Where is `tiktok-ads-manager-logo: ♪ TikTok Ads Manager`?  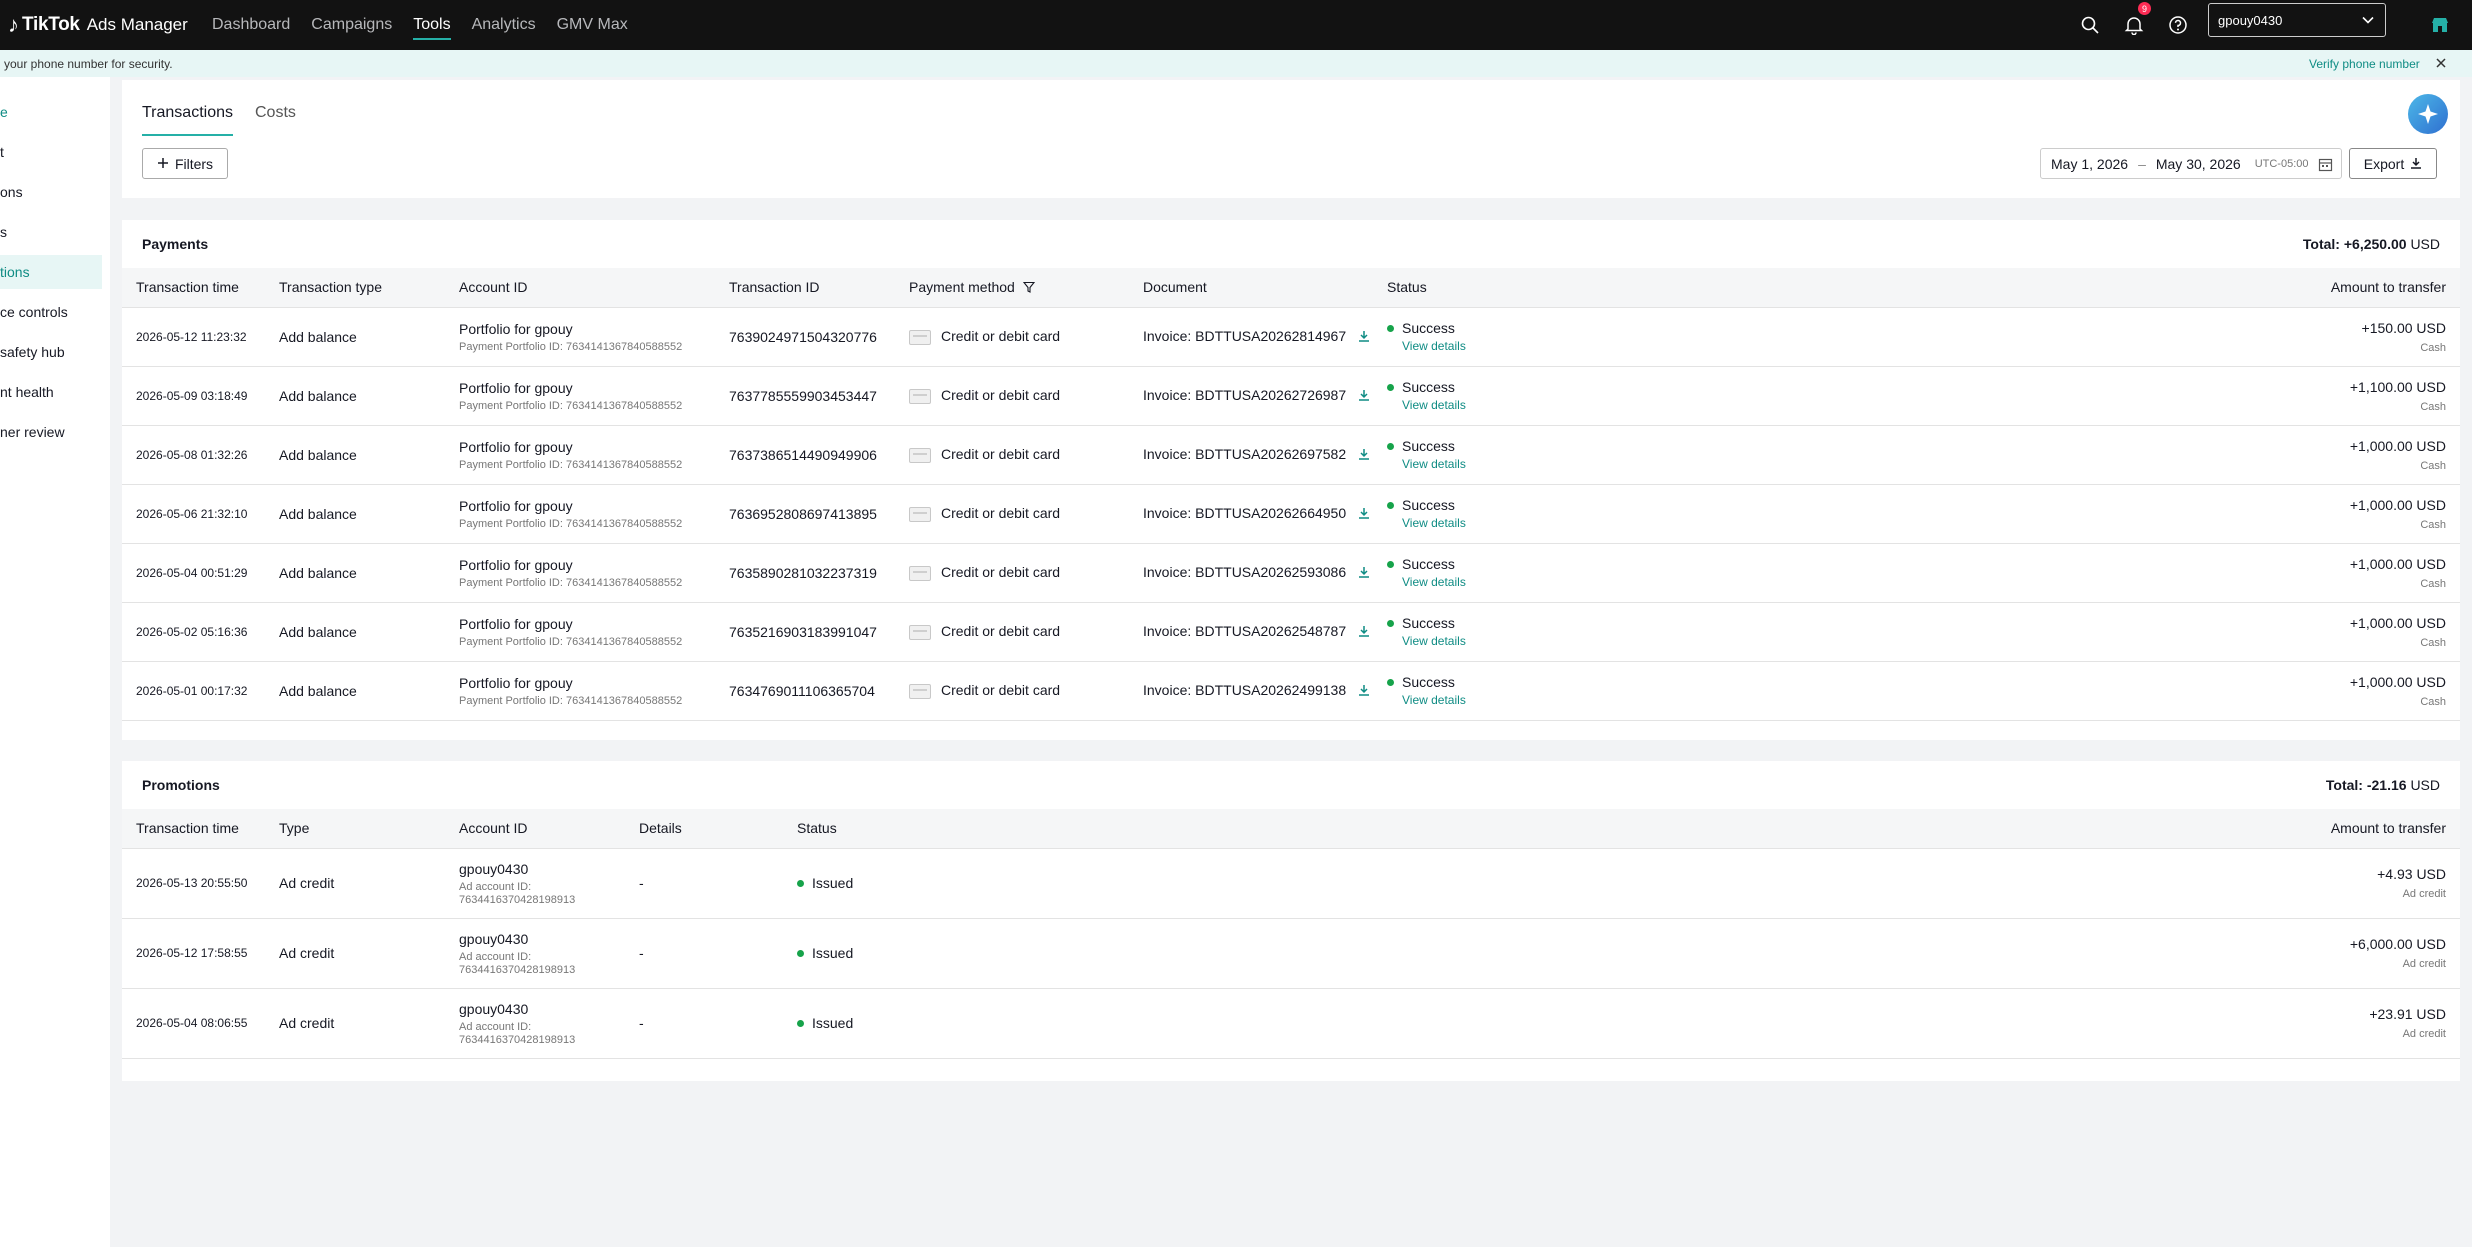 tiktok-ads-manager-logo: ♪ TikTok Ads Manager is located at coordinates (98, 25).